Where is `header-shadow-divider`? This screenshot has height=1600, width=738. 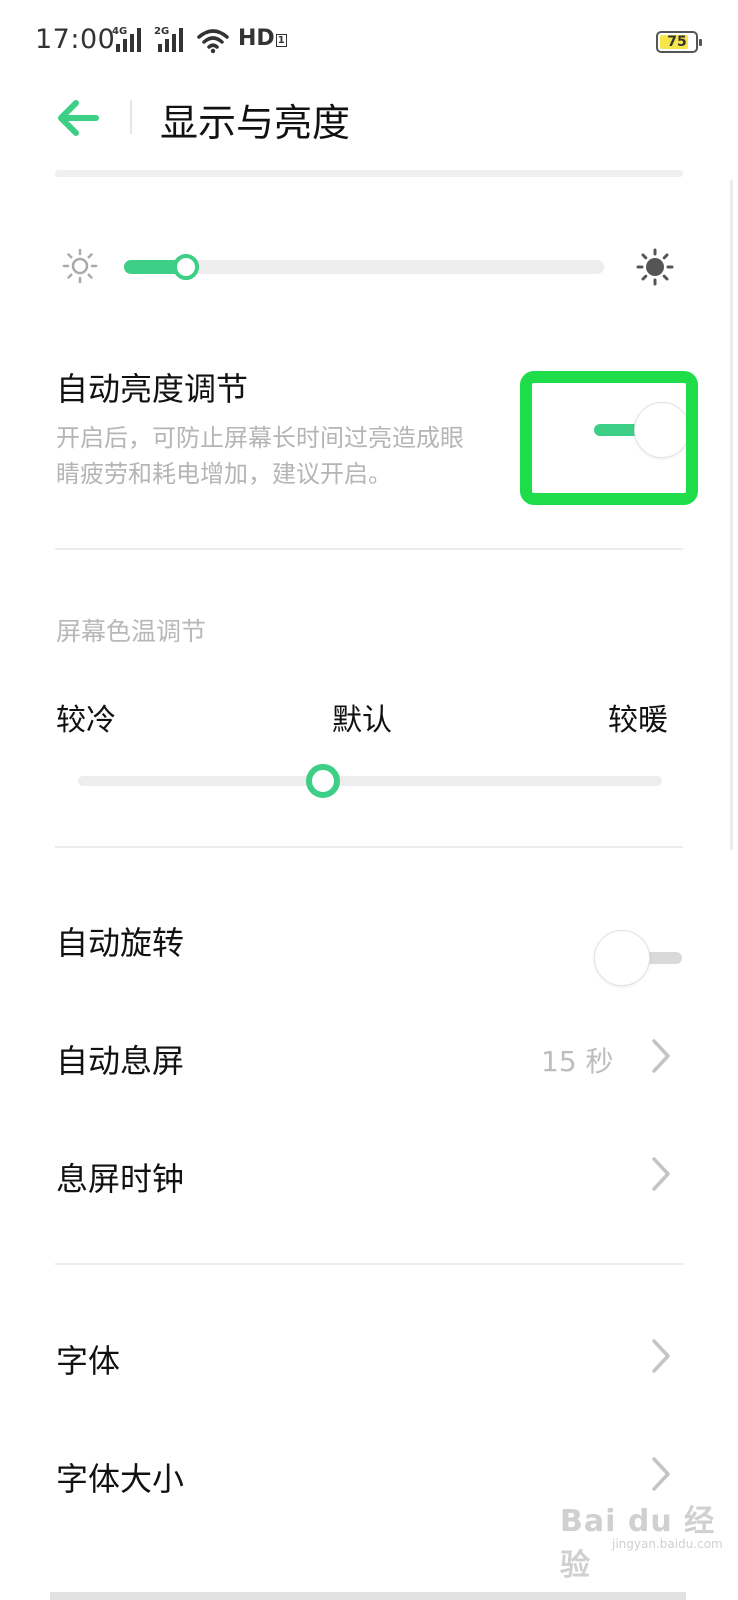 header-shadow-divider is located at coordinates (369, 173).